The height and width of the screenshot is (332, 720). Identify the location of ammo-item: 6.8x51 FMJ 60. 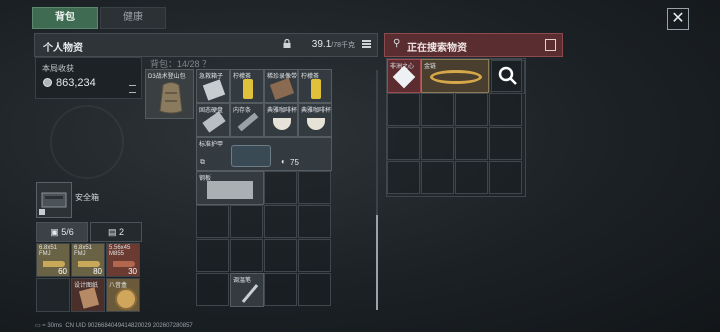
(53, 260).